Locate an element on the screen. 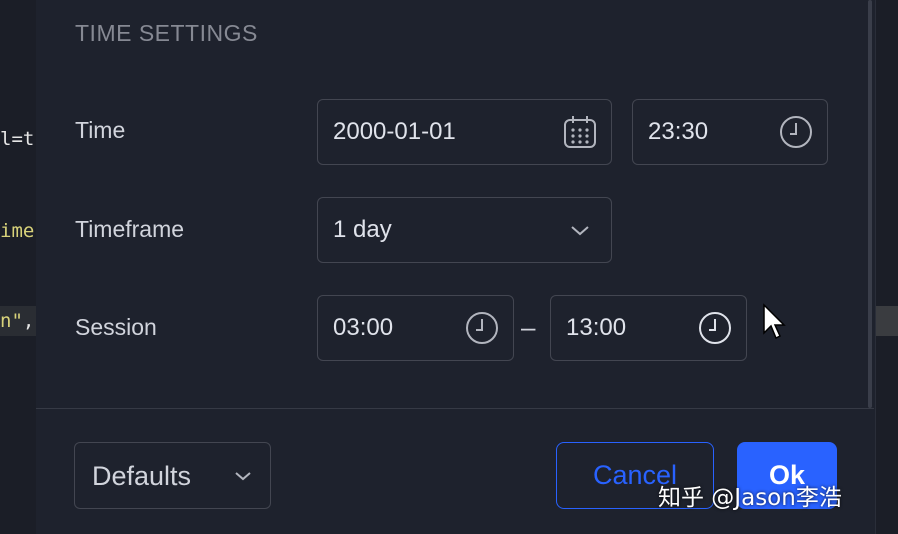 Image resolution: width=898 pixels, height=534 pixels. code-string: n" is located at coordinates (11, 321).